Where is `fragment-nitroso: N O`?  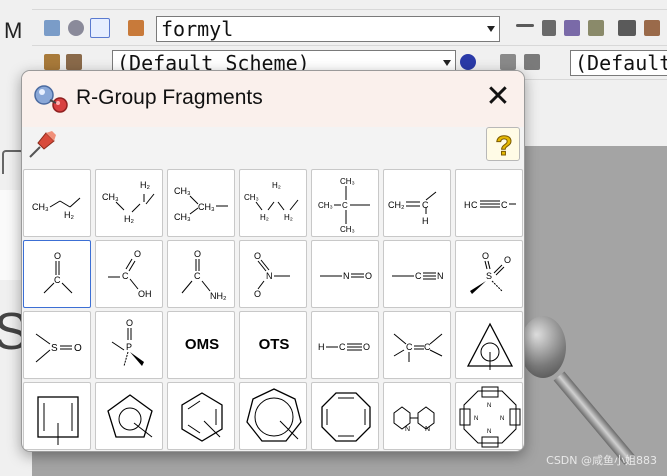
fragment-nitroso: N O is located at coordinates (345, 274).